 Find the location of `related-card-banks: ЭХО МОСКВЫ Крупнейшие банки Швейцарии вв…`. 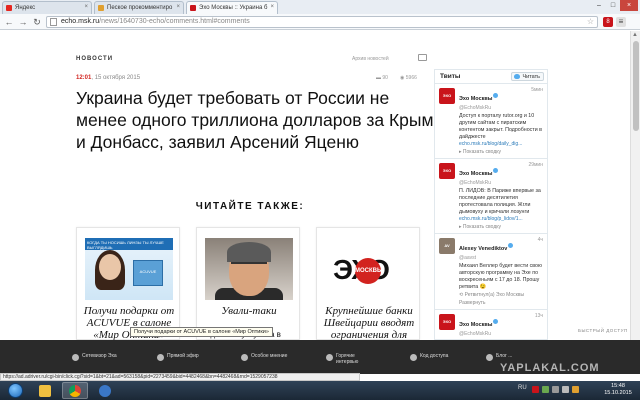

related-card-banks: ЭХО МОСКВЫ Крупнейшие банки Швейцарии вв… is located at coordinates (368, 283).